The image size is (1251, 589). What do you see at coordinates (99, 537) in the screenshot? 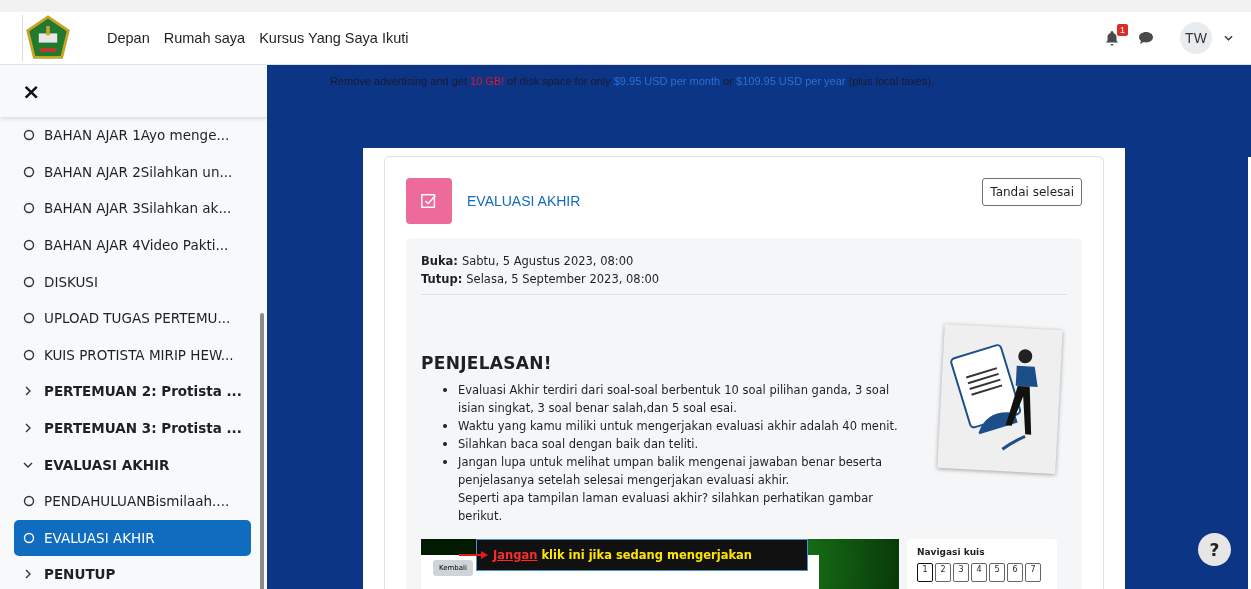
I see `item-label: EVALUASI AKHIR` at bounding box center [99, 537].